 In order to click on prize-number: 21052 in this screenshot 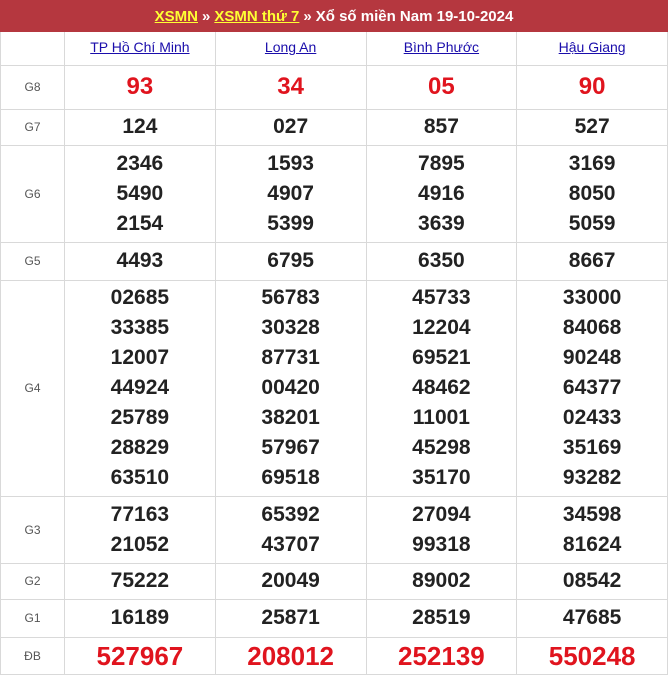, I will do `click(140, 544)`.